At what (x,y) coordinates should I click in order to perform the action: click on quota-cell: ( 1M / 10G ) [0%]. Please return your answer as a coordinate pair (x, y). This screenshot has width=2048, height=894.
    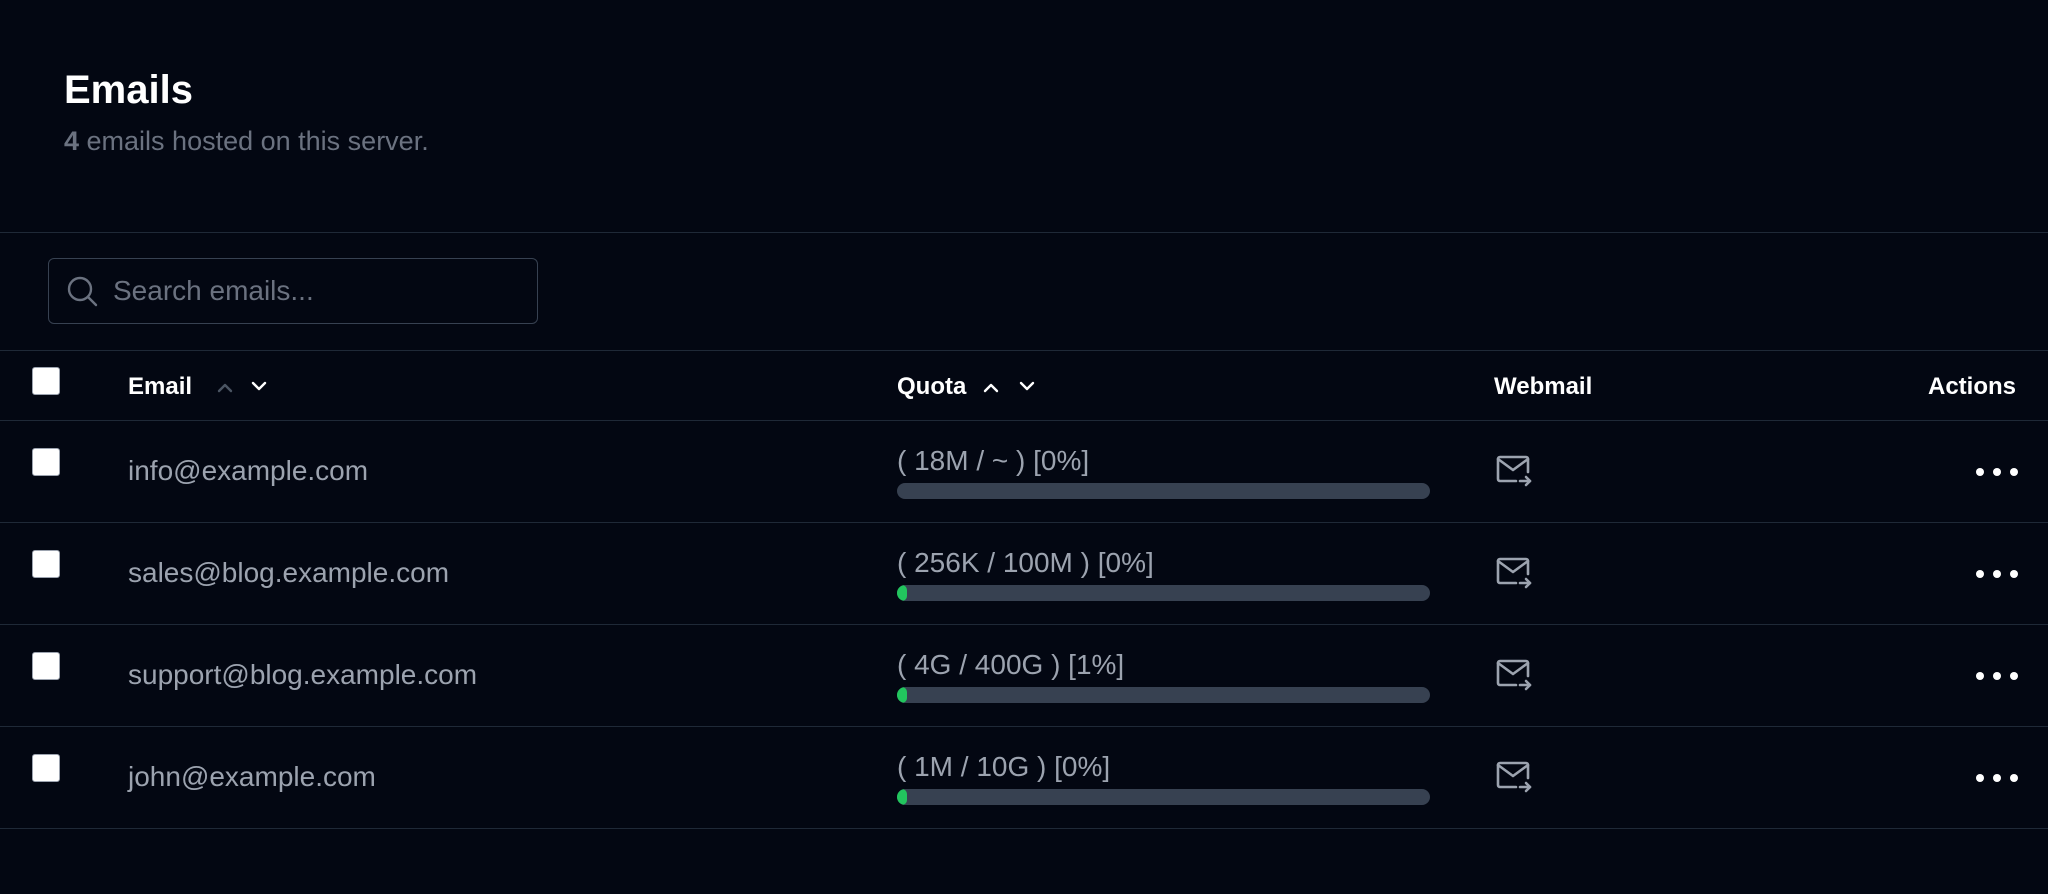
    Looking at the image, I should click on (1163, 778).